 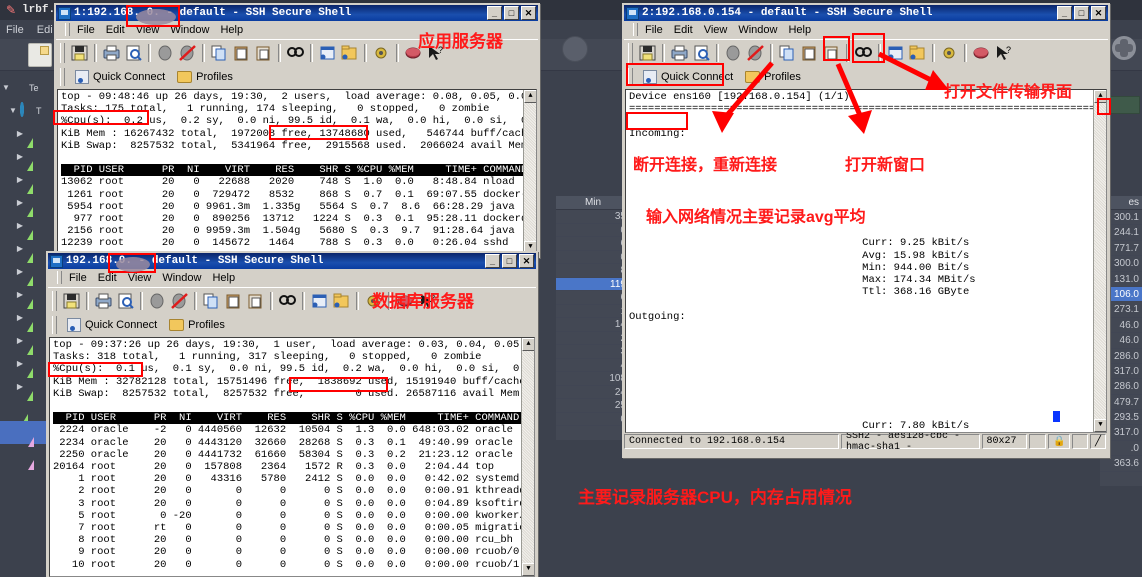 What do you see at coordinates (381, 53) in the screenshot?
I see `settings-icon` at bounding box center [381, 53].